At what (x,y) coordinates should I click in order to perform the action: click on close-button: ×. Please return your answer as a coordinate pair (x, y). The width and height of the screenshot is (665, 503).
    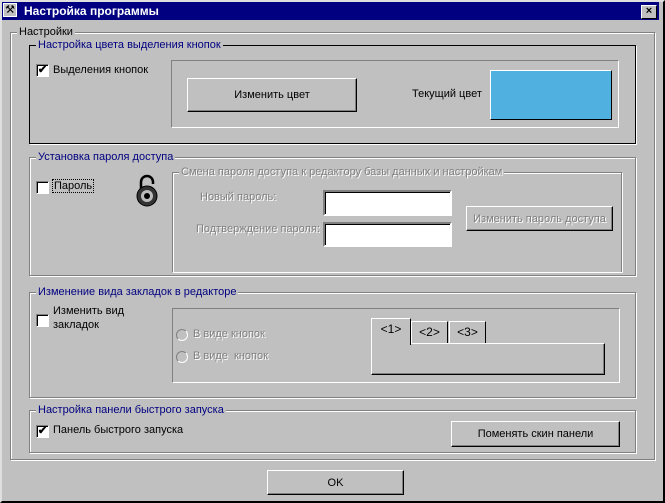
    Looking at the image, I should click on (649, 12).